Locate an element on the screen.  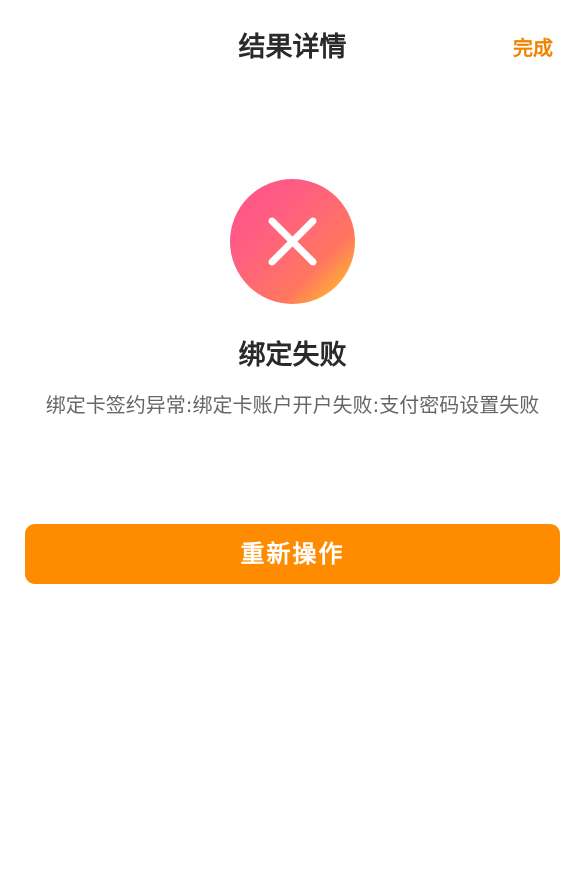
failure-status-icon is located at coordinates (292, 241).